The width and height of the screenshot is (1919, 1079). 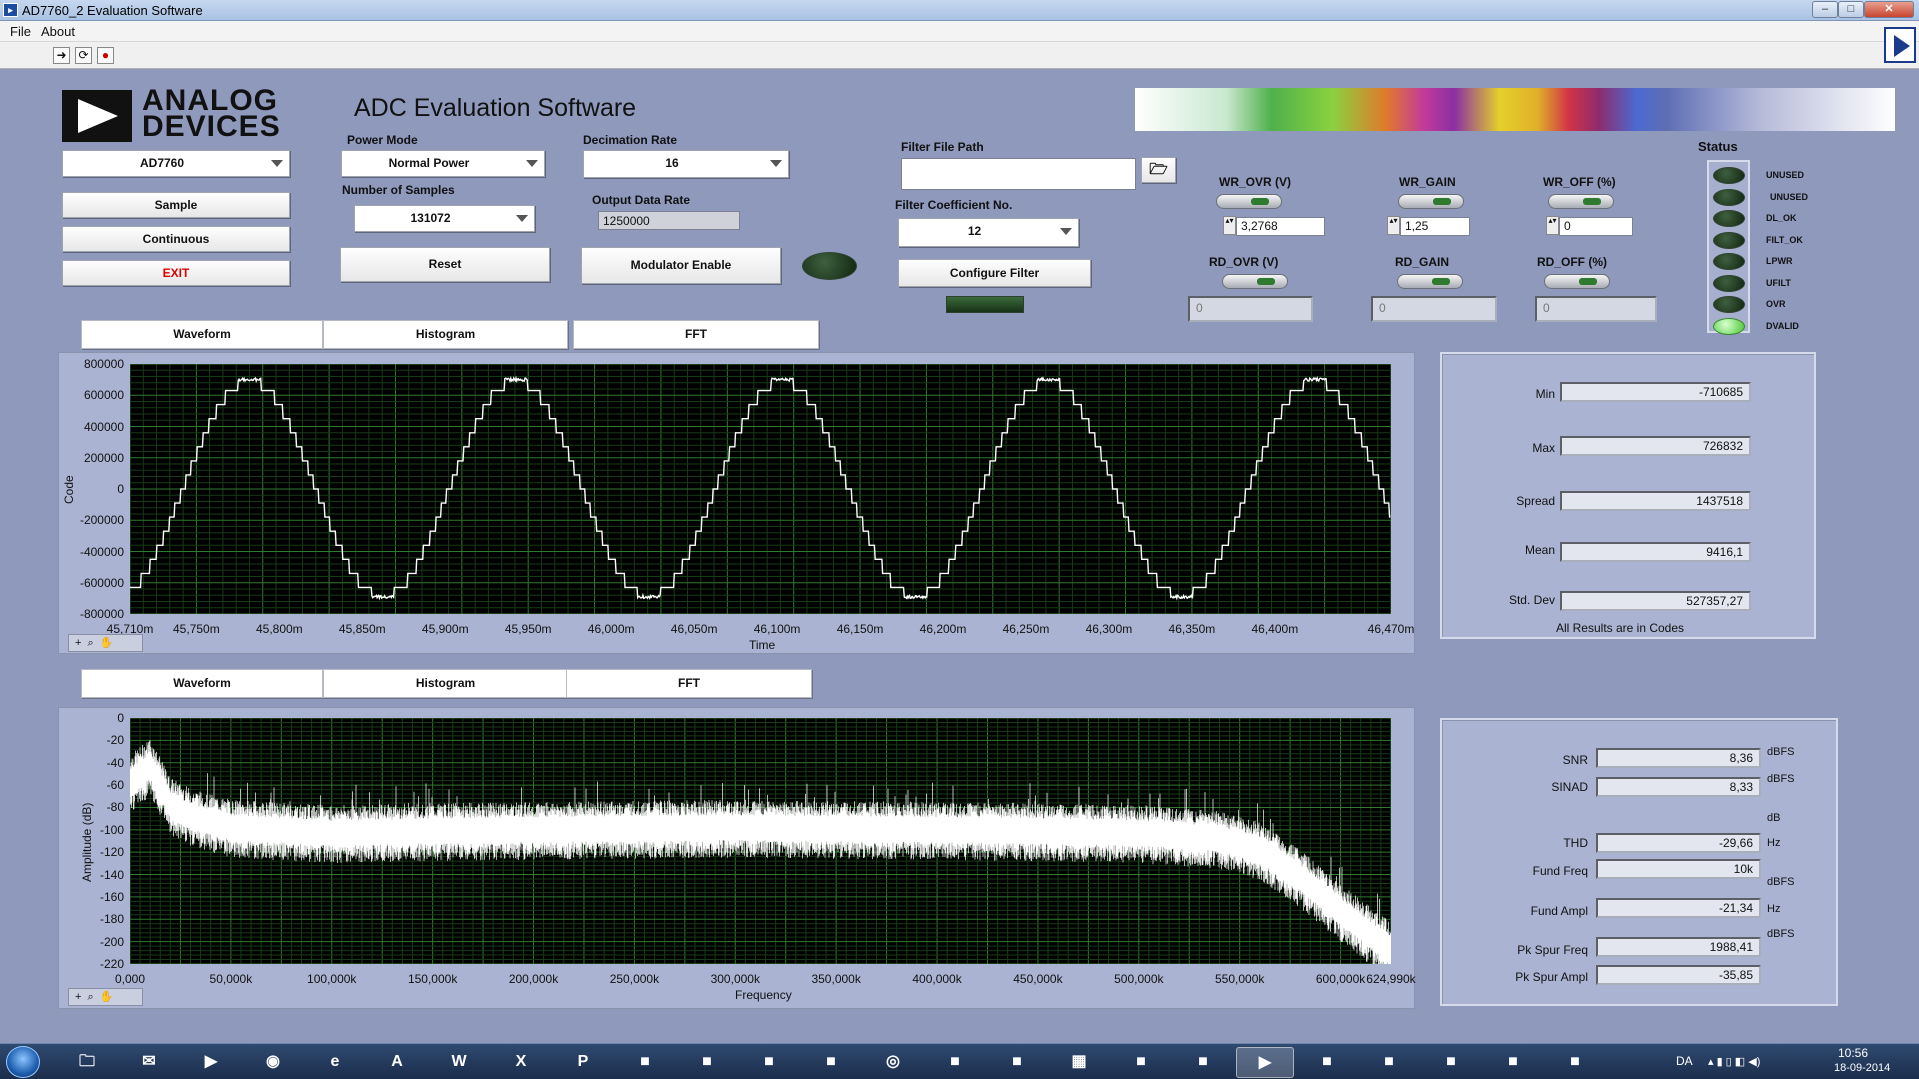 What do you see at coordinates (202, 334) in the screenshot?
I see `tab-waveform-top: Waveform` at bounding box center [202, 334].